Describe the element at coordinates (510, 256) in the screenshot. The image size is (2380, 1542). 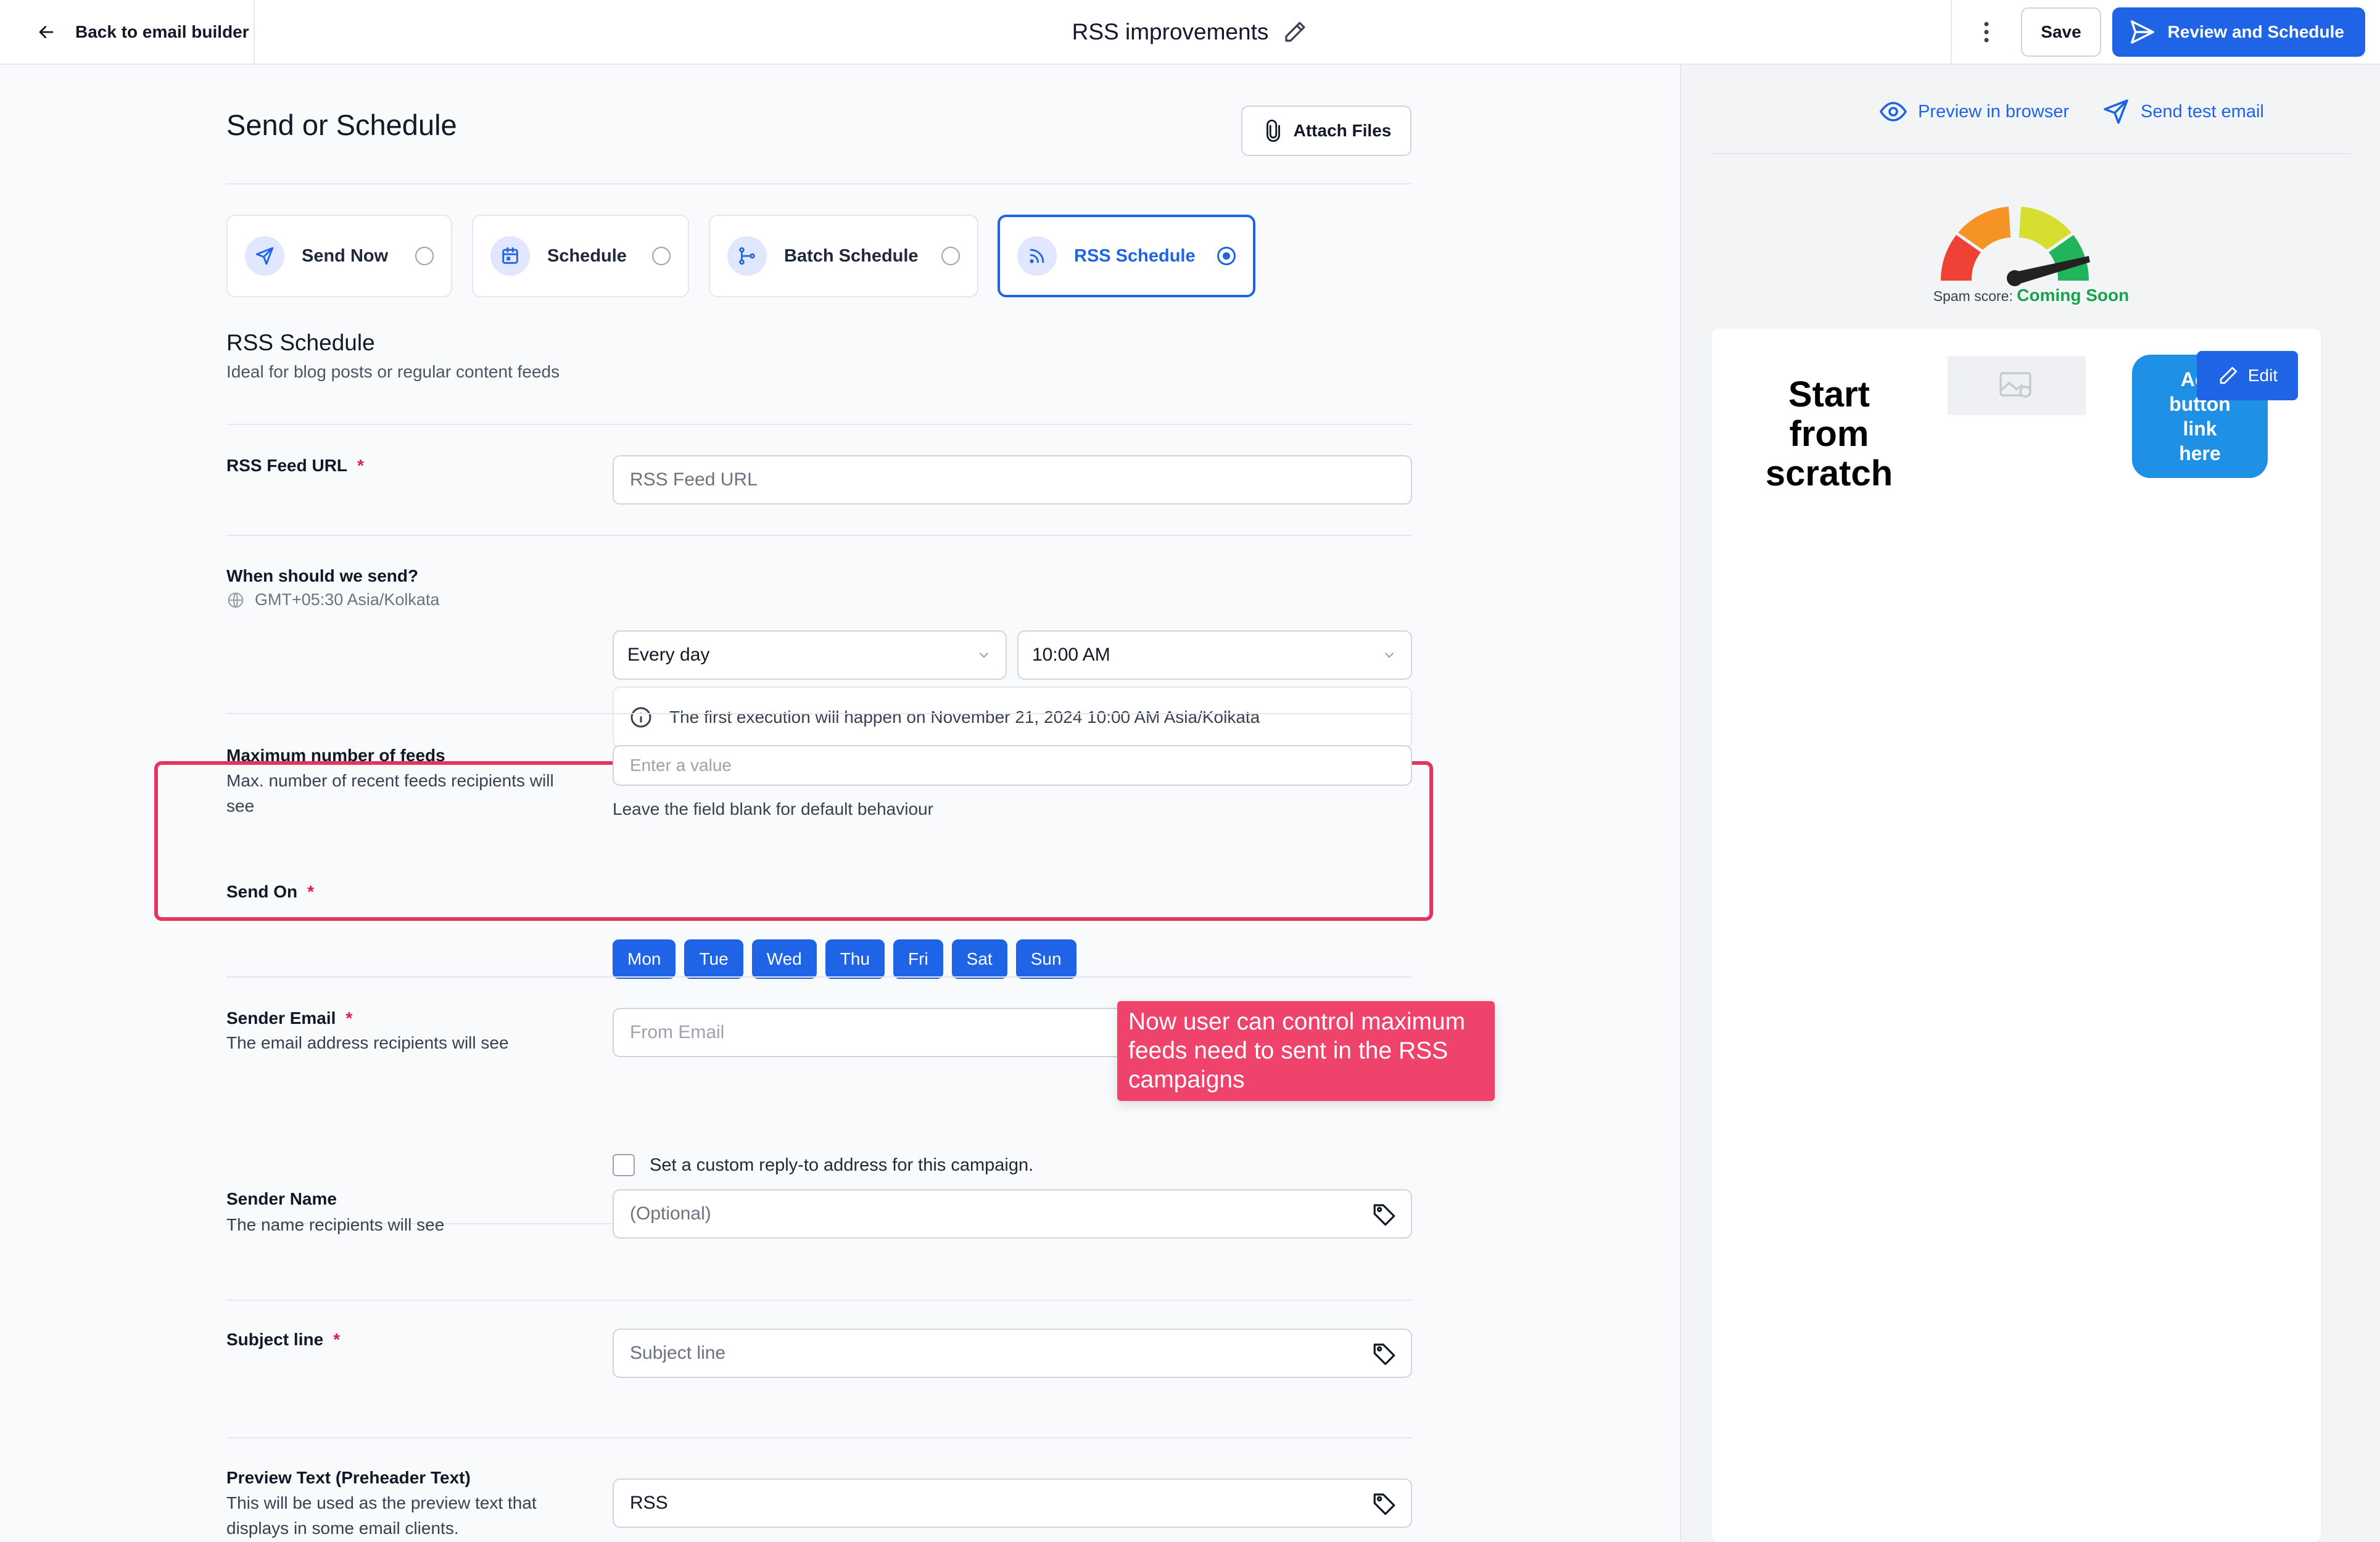
I see `calendar-icon` at that location.